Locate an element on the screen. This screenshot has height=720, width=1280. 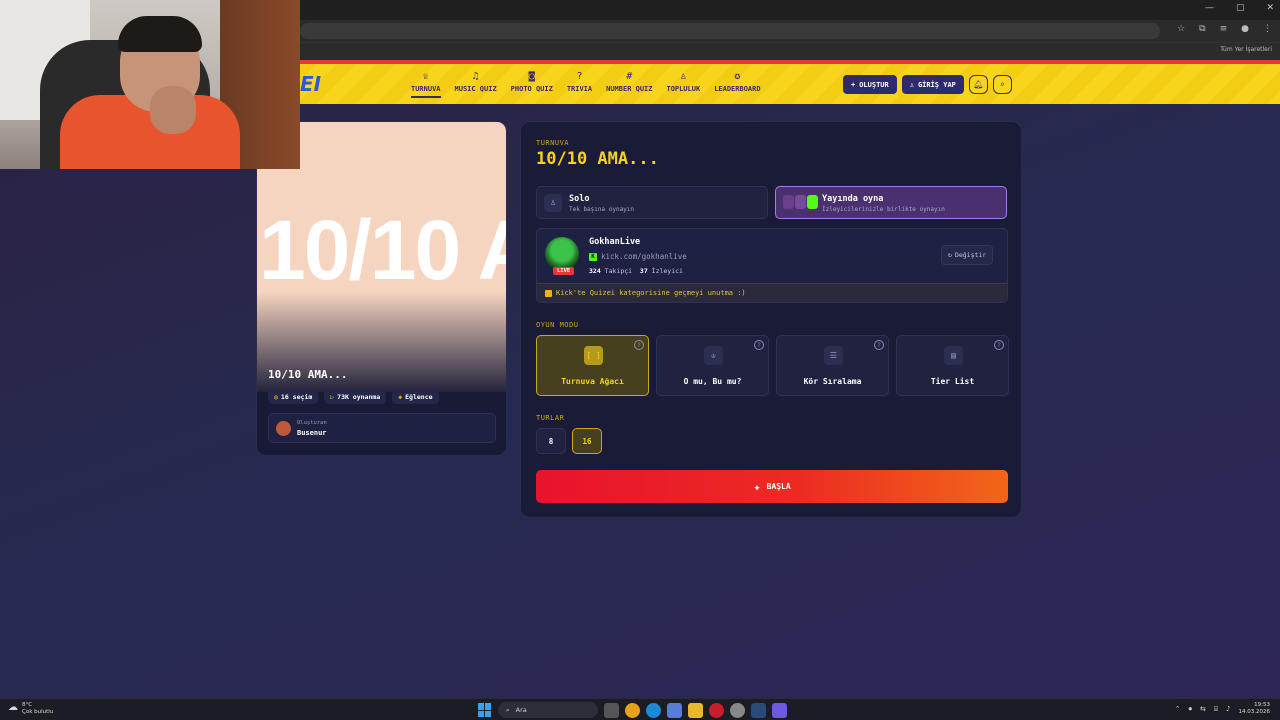
steam-icon is located at coordinates (758, 710).